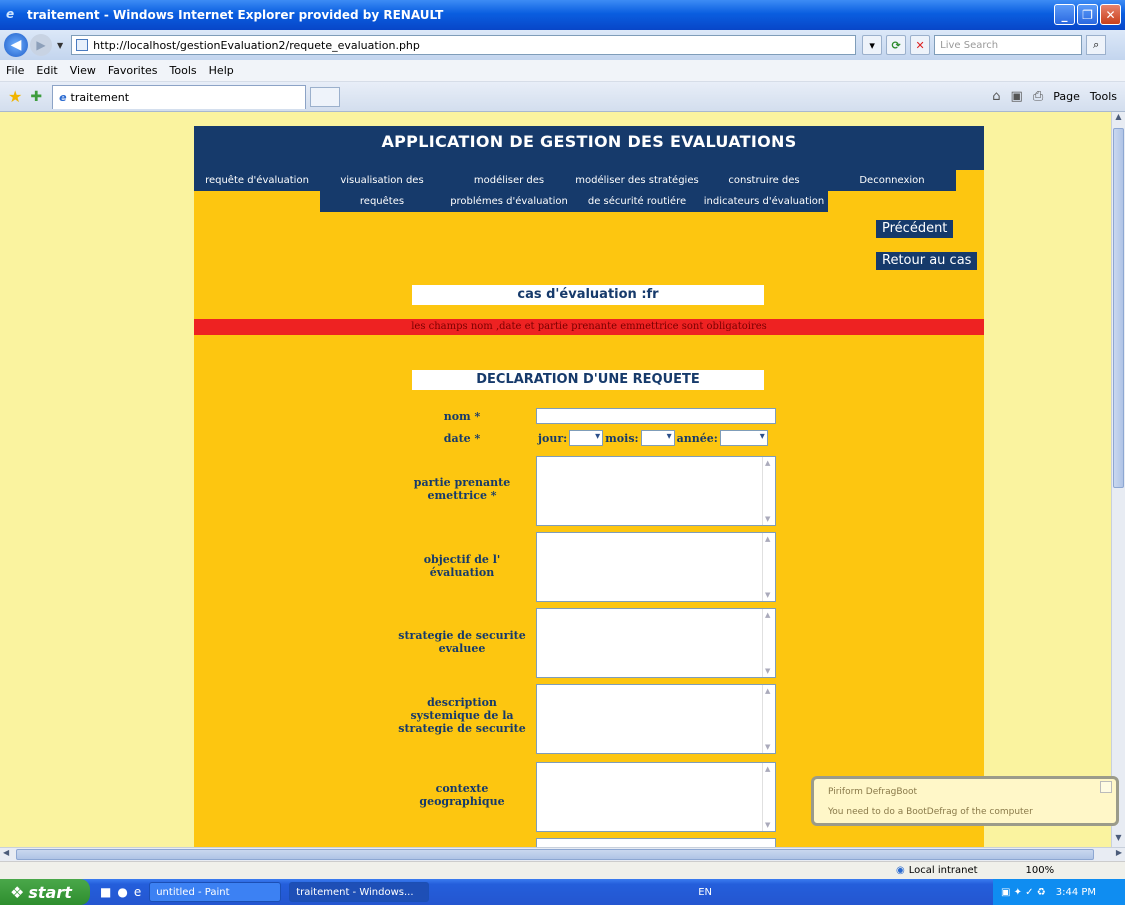 Image resolution: width=1125 pixels, height=905 pixels. What do you see at coordinates (15, 70) in the screenshot?
I see `menu-file: File` at bounding box center [15, 70].